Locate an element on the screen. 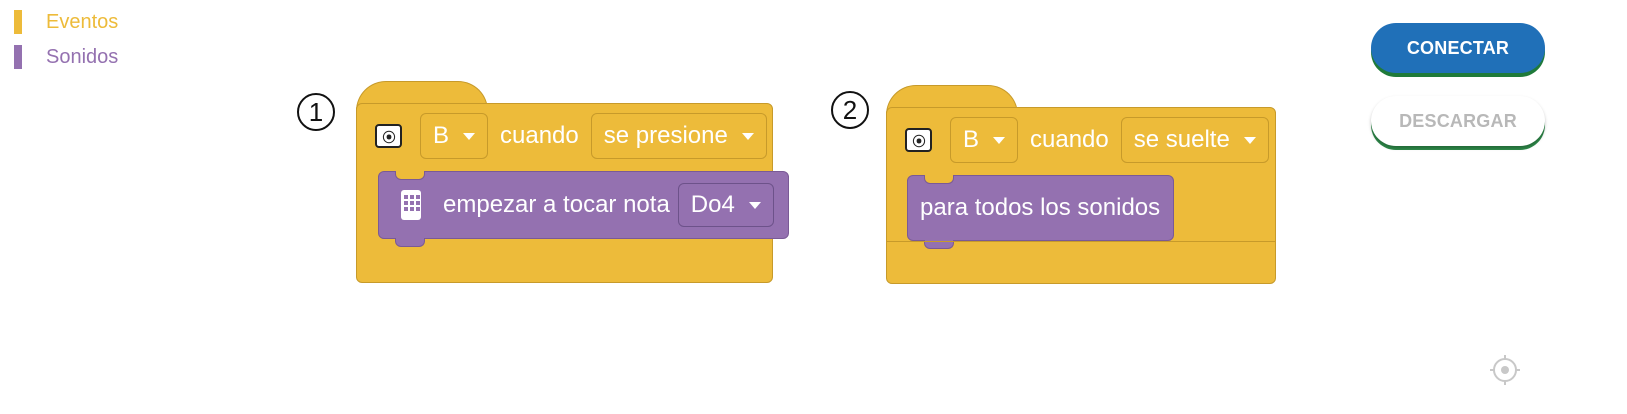 The image size is (1627, 414). block-tab is located at coordinates (410, 242).